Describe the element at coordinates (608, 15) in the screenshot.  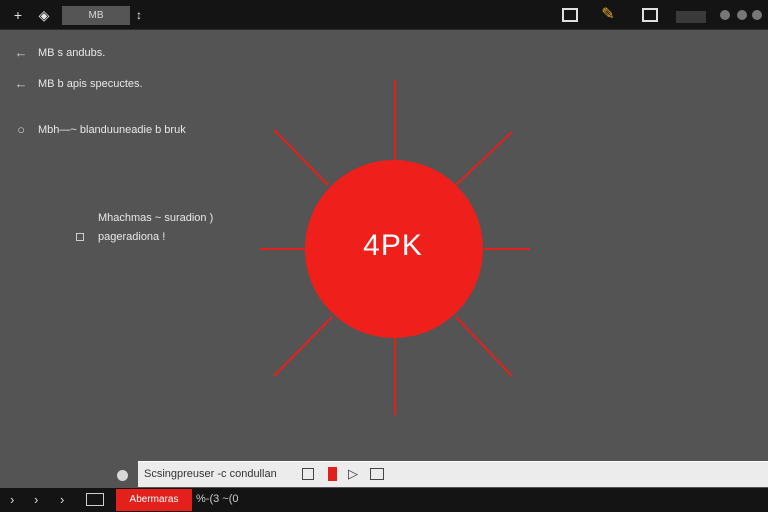
I see `pencil-icon: ✎` at that location.